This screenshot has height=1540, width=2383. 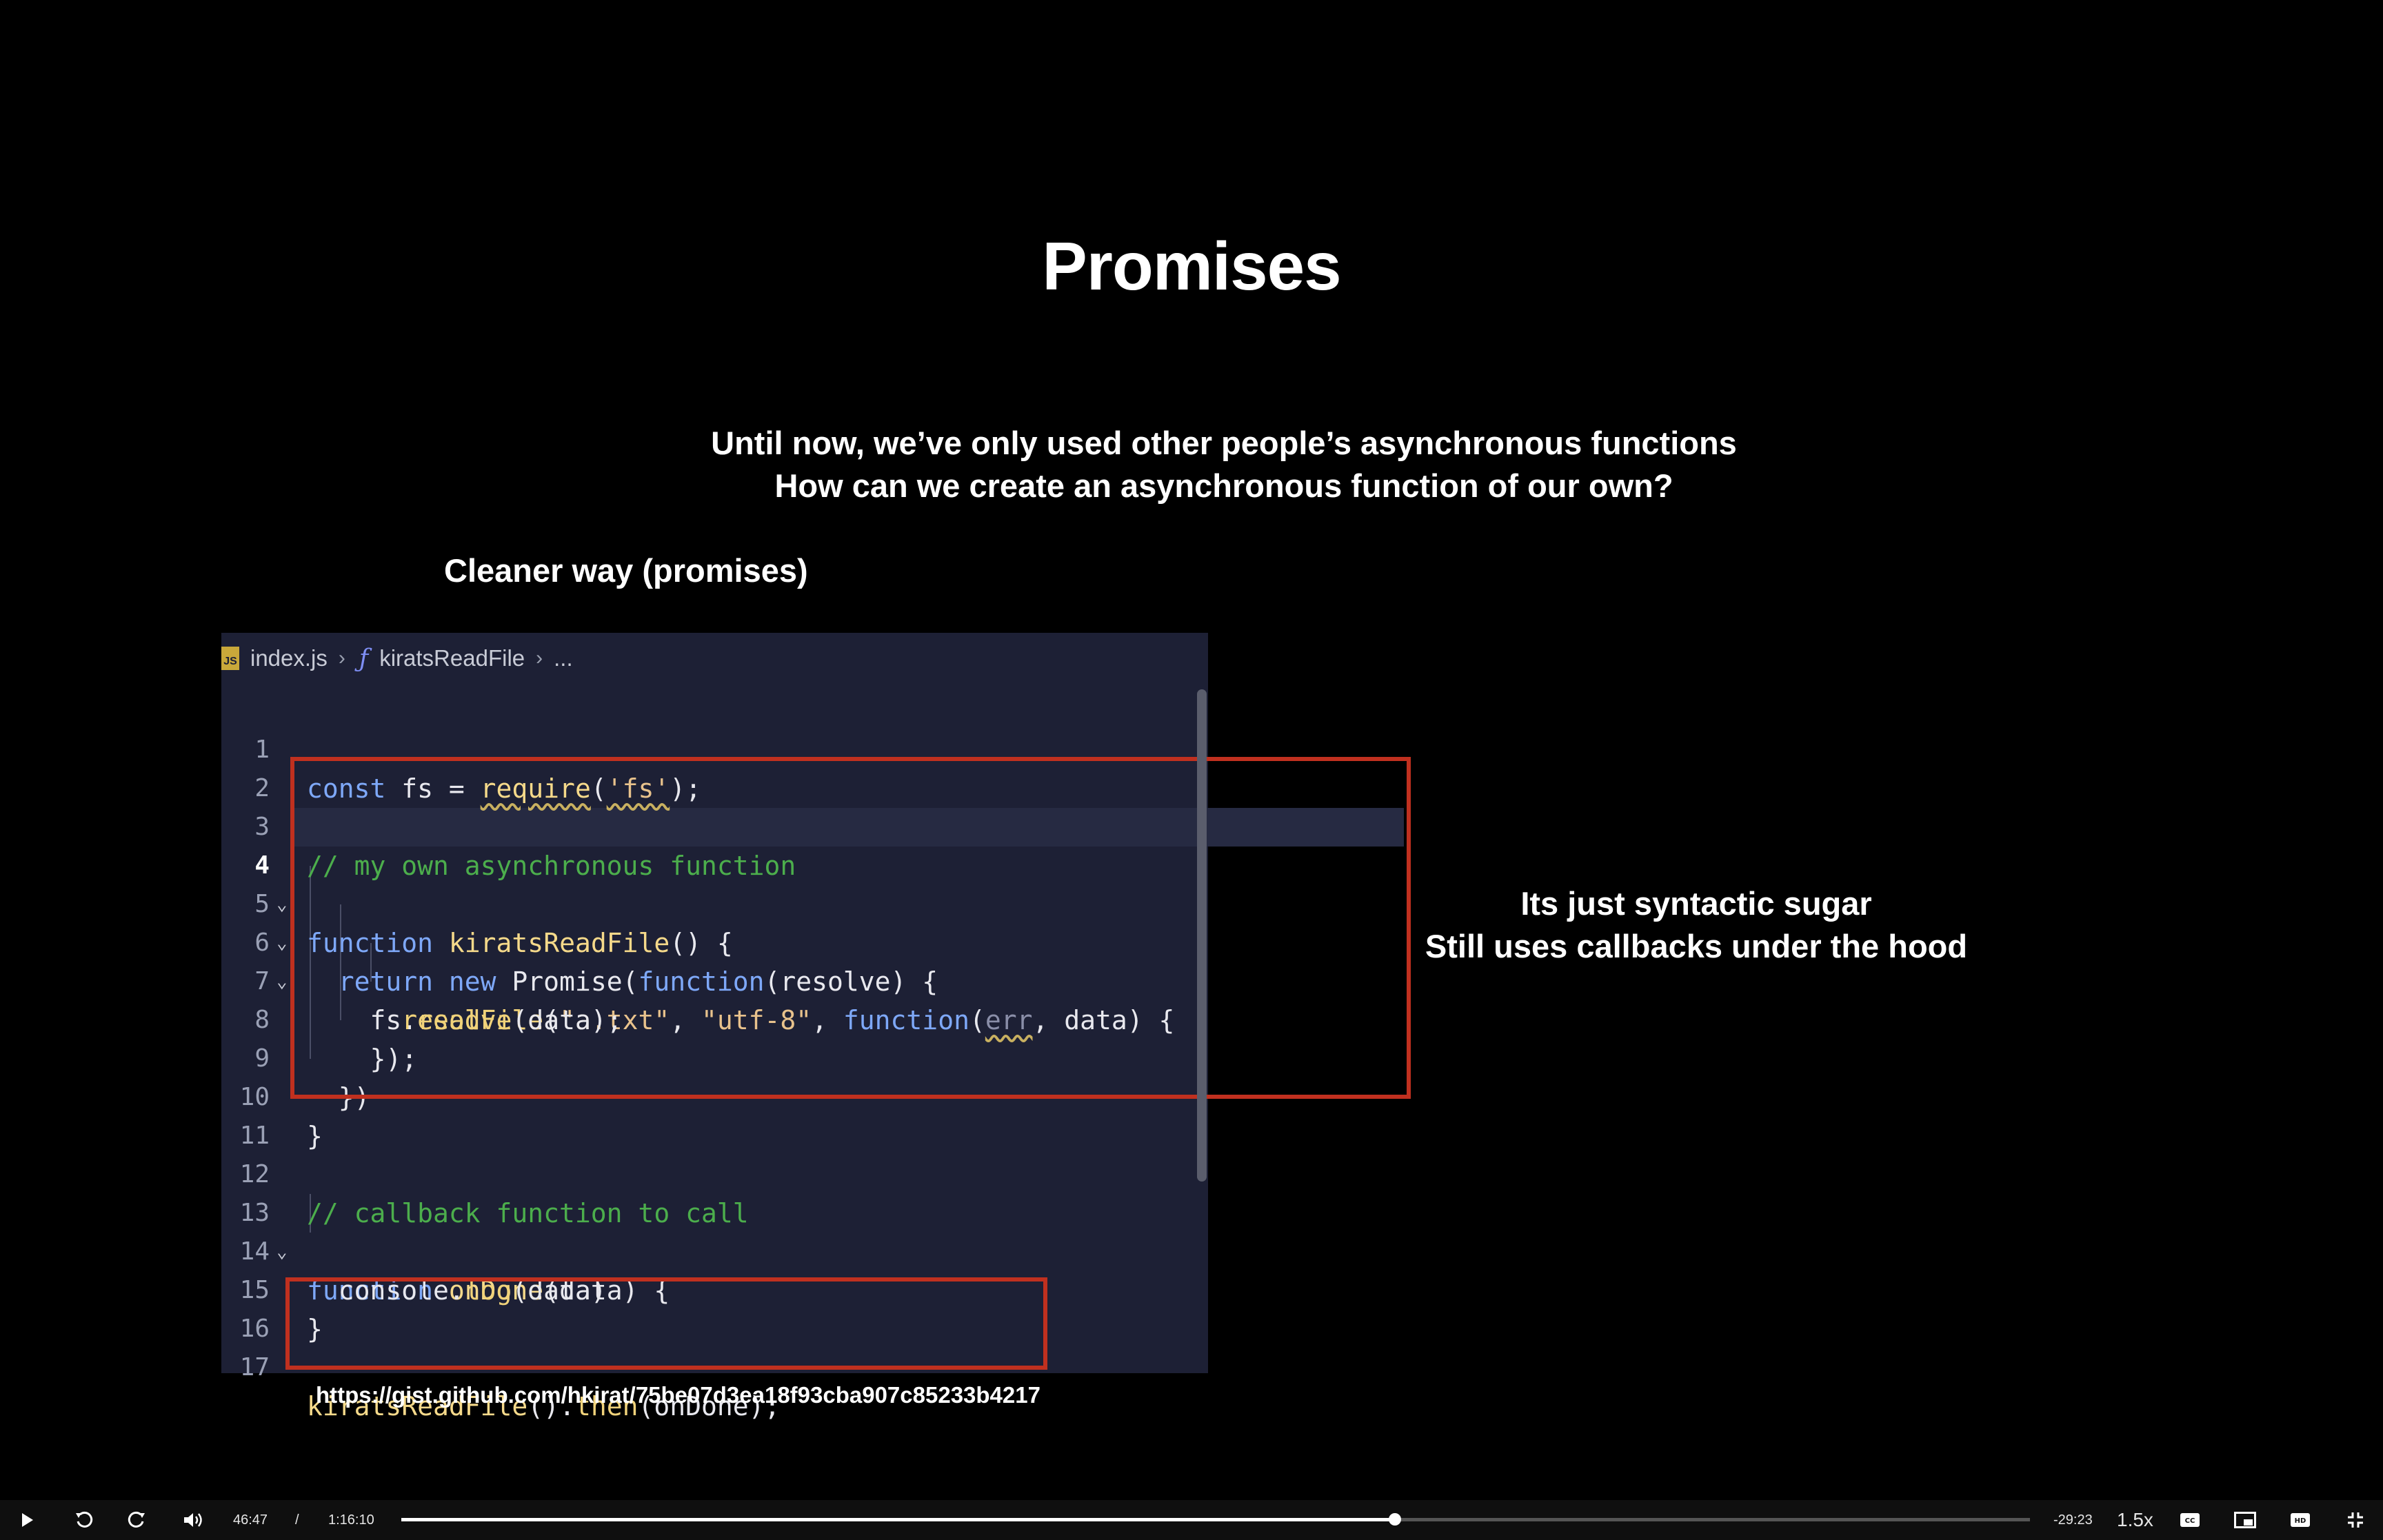 What do you see at coordinates (351, 1520) in the screenshot?
I see `total-time: 1:16:10` at bounding box center [351, 1520].